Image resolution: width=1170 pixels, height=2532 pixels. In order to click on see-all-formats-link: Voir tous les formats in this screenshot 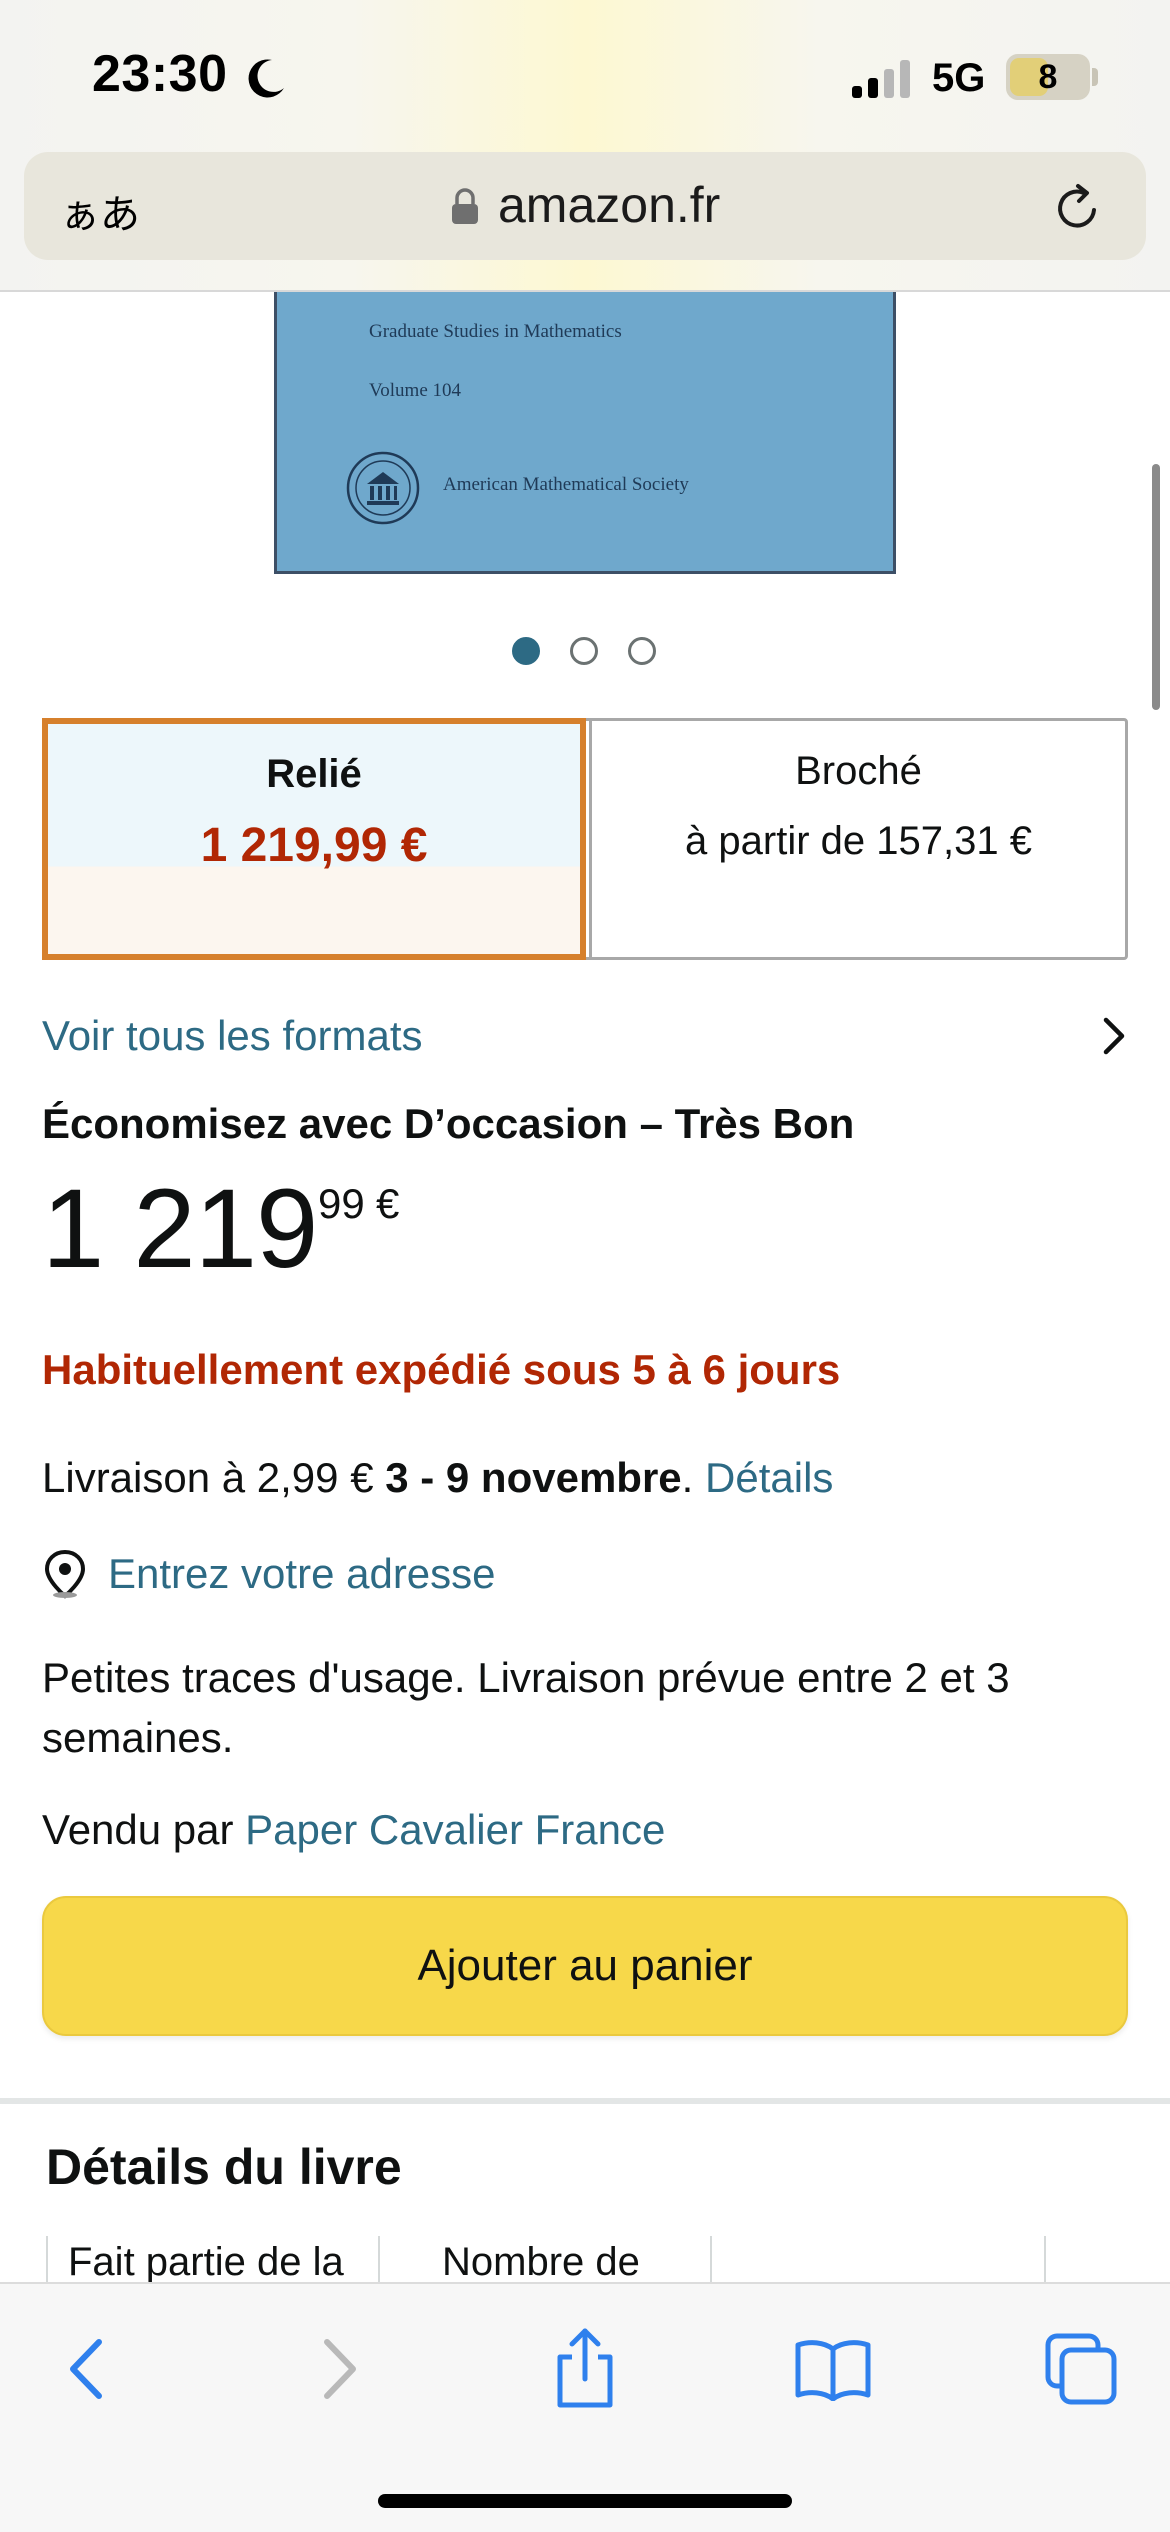, I will do `click(232, 1036)`.